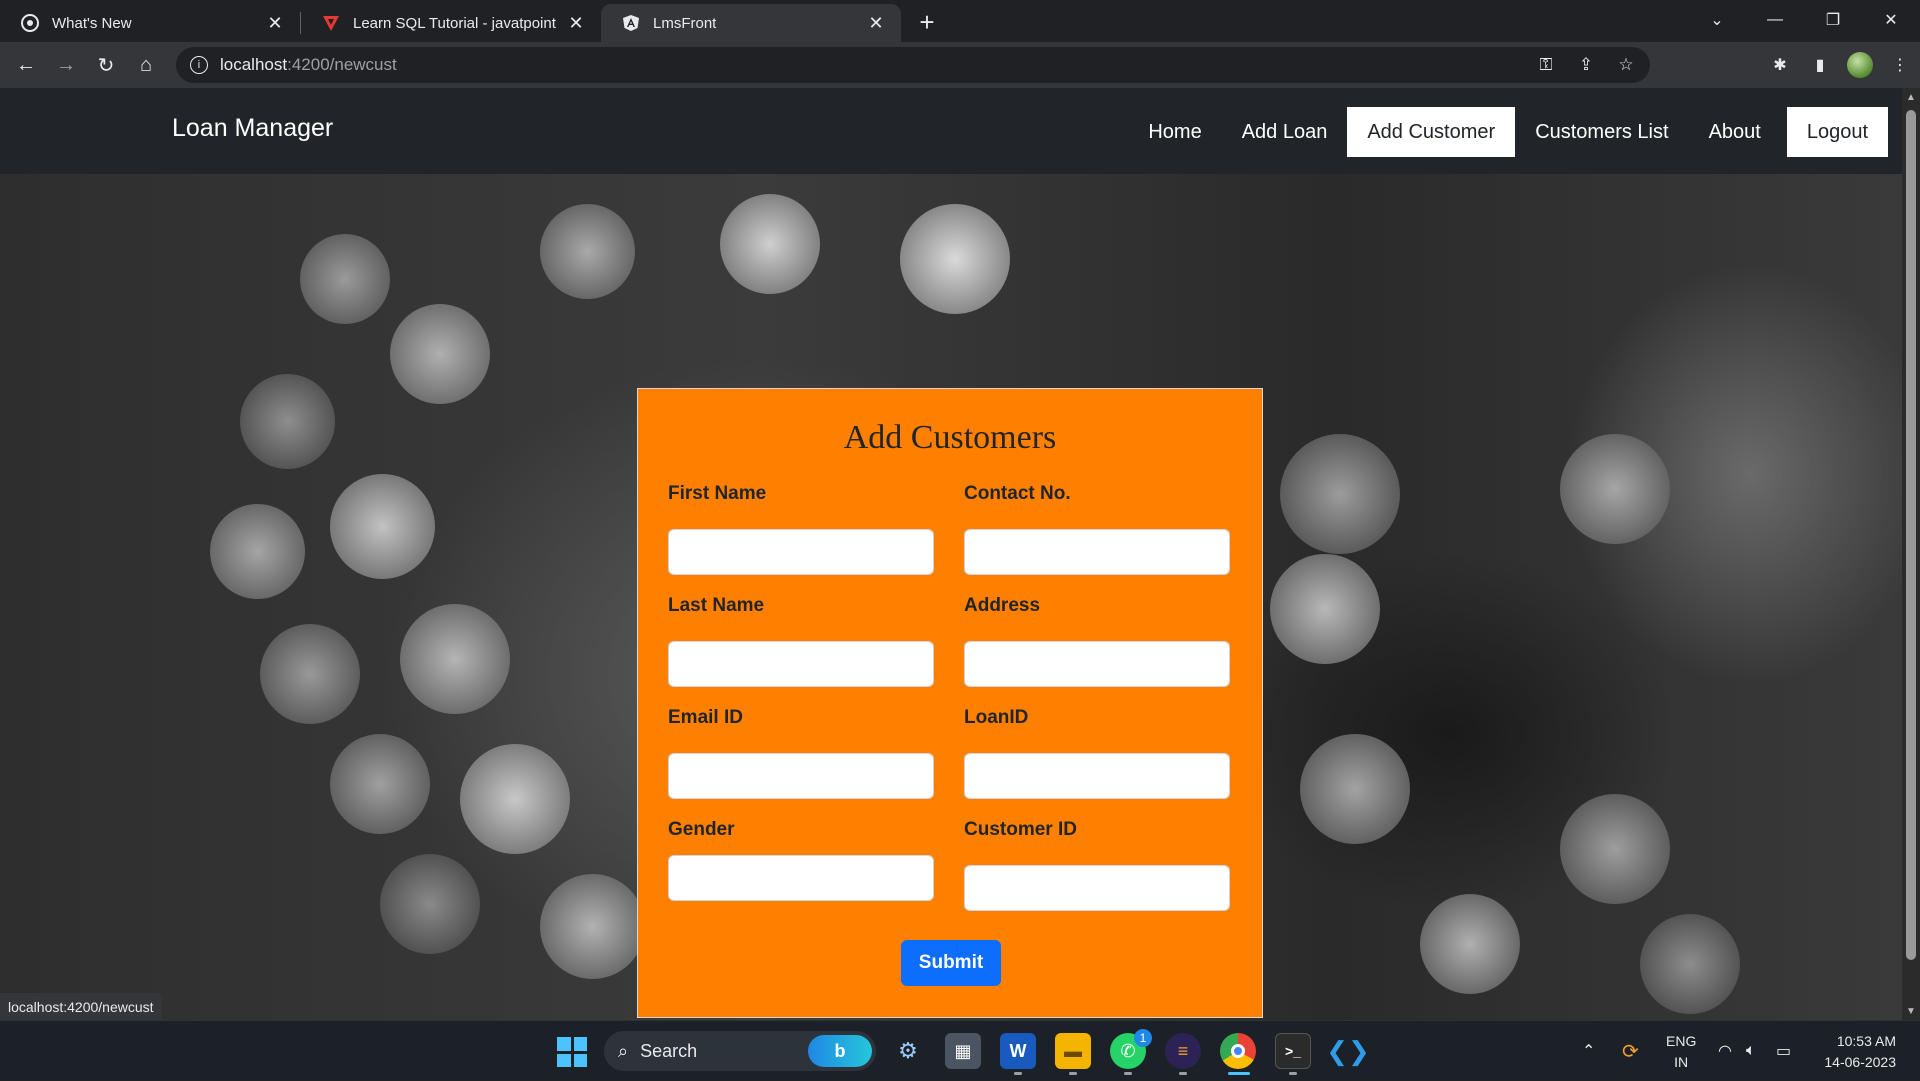 This screenshot has height=1081, width=1920. Describe the element at coordinates (1097, 888) in the screenshot. I see `customer-id-field` at that location.